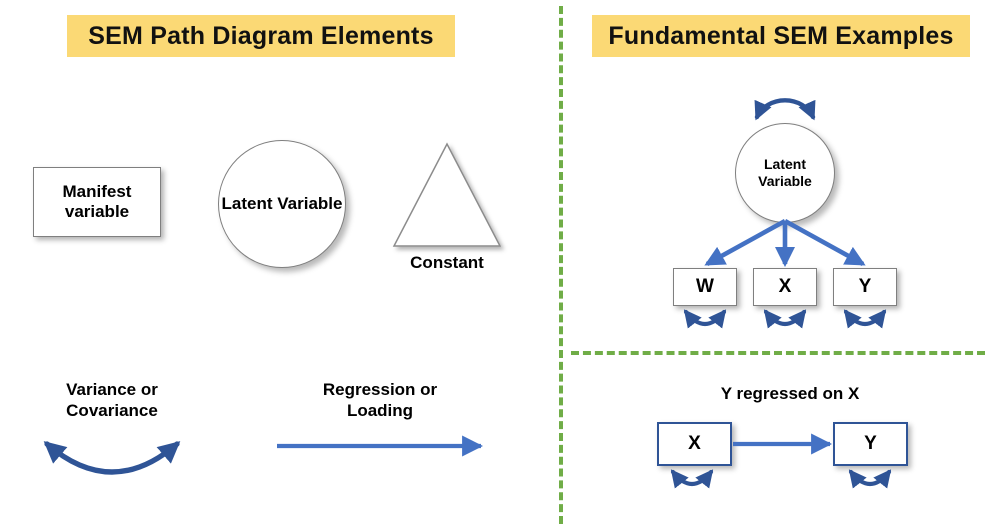 The width and height of the screenshot is (998, 530). What do you see at coordinates (447, 262) in the screenshot?
I see `constant-label: Constant` at bounding box center [447, 262].